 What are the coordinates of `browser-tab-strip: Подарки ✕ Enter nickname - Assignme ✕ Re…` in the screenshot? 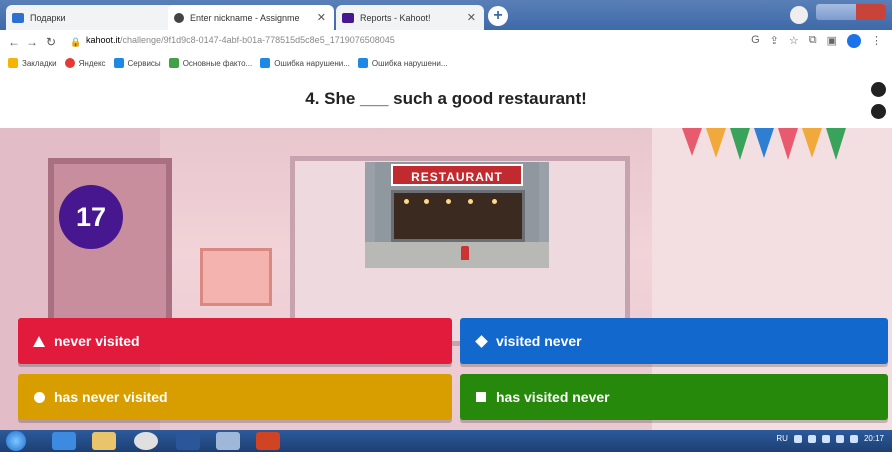 It's located at (446, 15).